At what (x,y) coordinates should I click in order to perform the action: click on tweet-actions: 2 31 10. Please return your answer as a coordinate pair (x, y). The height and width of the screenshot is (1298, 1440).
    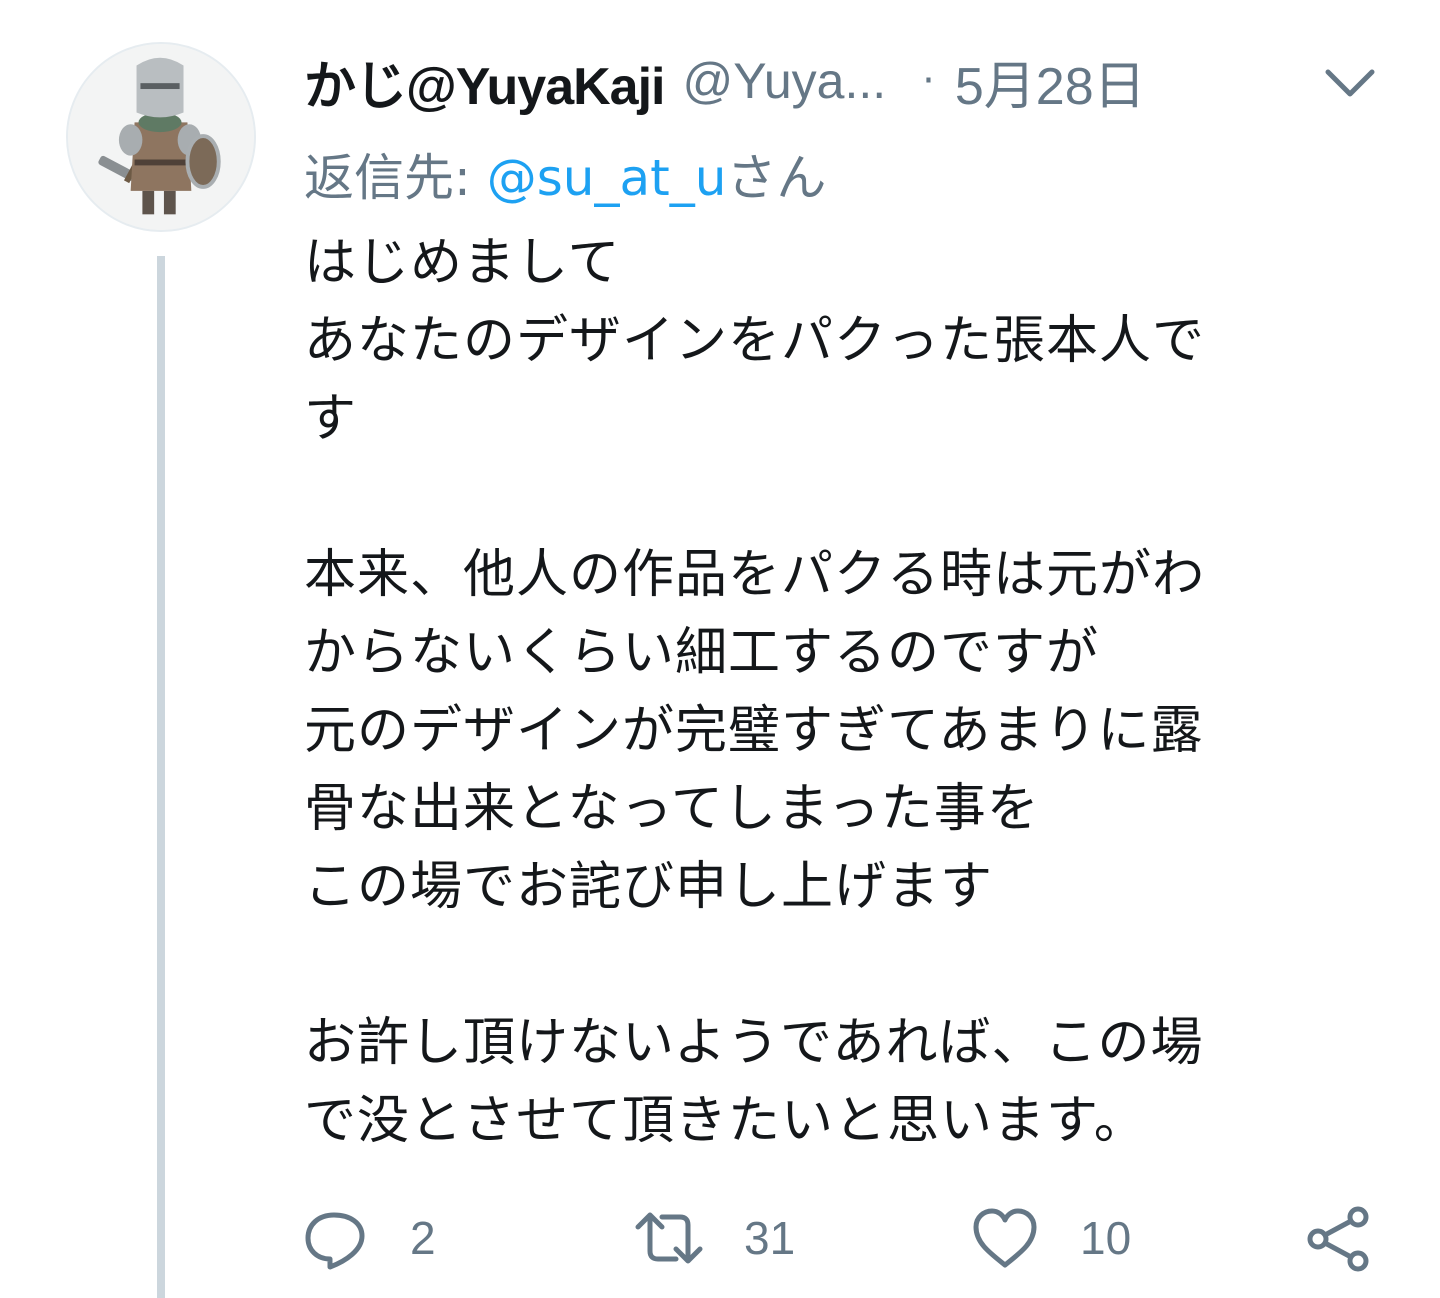
    Looking at the image, I should click on (850, 1238).